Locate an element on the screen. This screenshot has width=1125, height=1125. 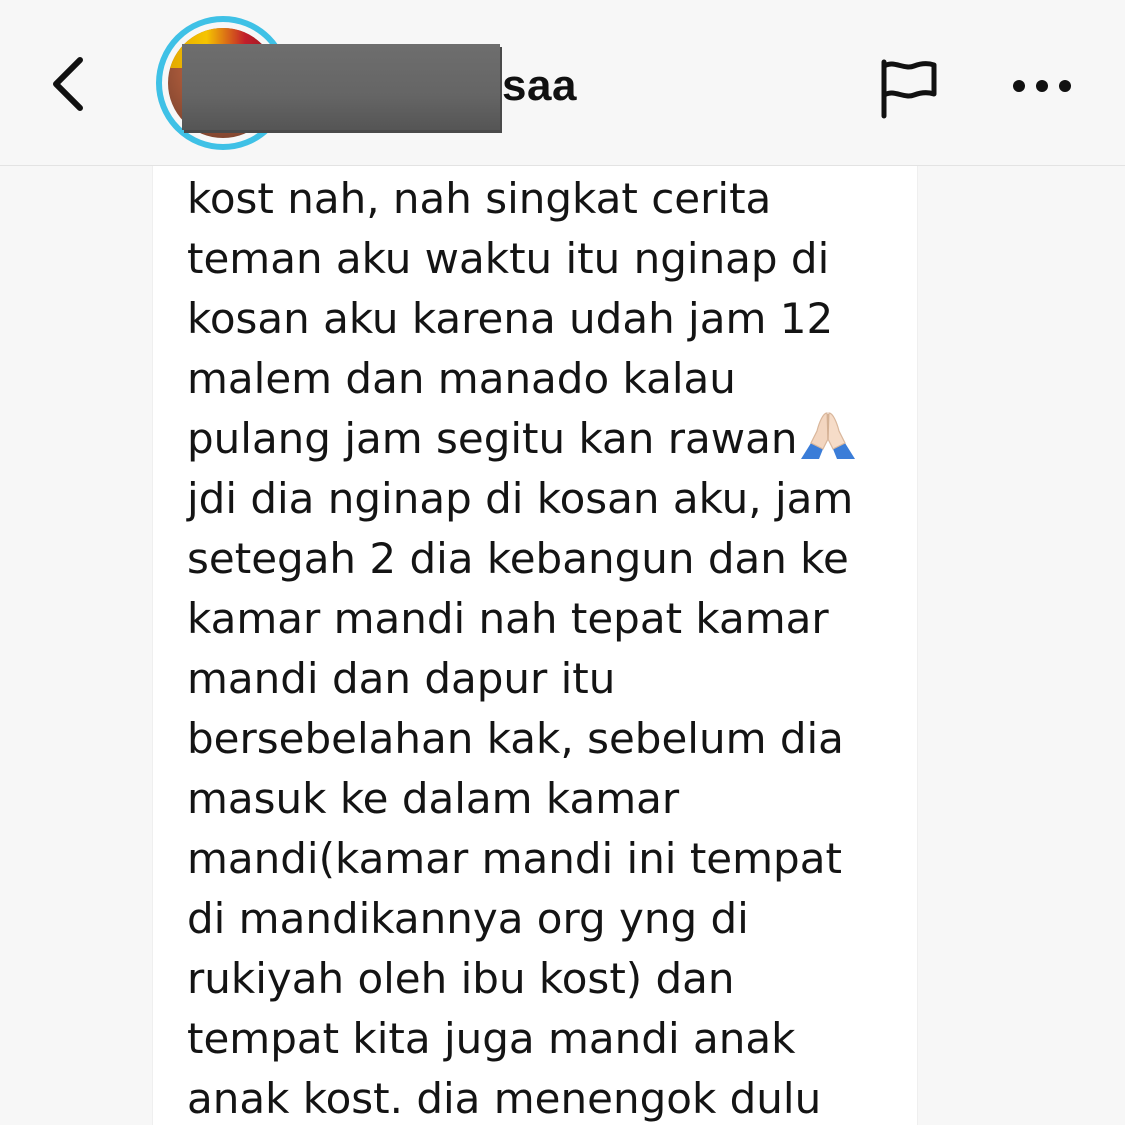
chevron-left-icon is located at coordinates (68, 84).